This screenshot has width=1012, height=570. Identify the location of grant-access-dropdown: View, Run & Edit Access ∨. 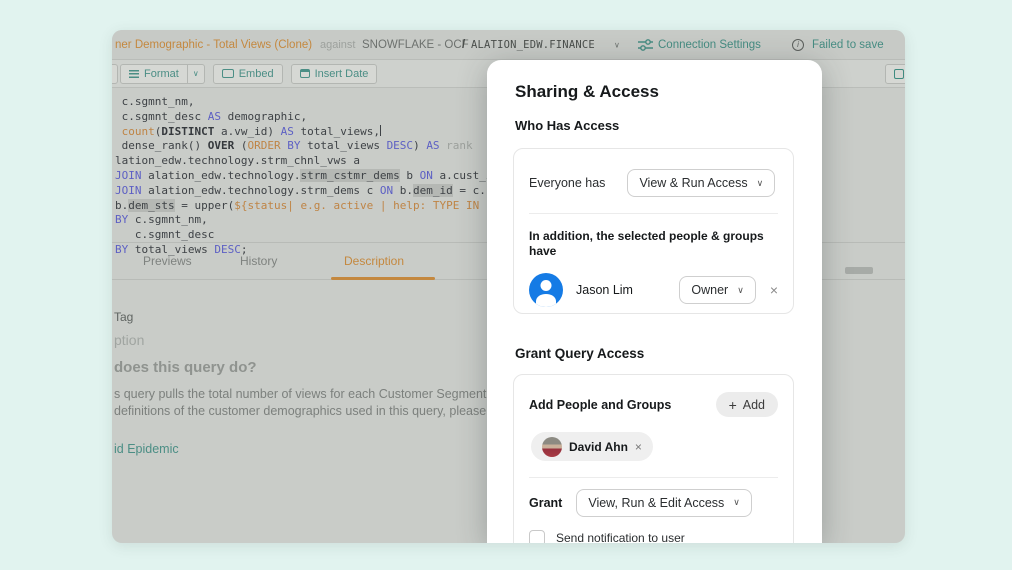
(664, 502).